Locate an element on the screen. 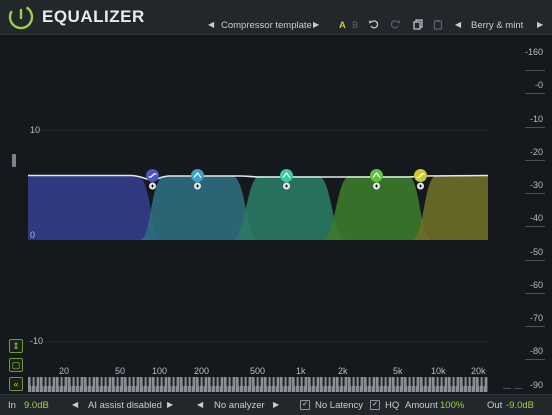 The height and width of the screenshot is (415, 552). scale-label: -90 is located at coordinates (536, 385).